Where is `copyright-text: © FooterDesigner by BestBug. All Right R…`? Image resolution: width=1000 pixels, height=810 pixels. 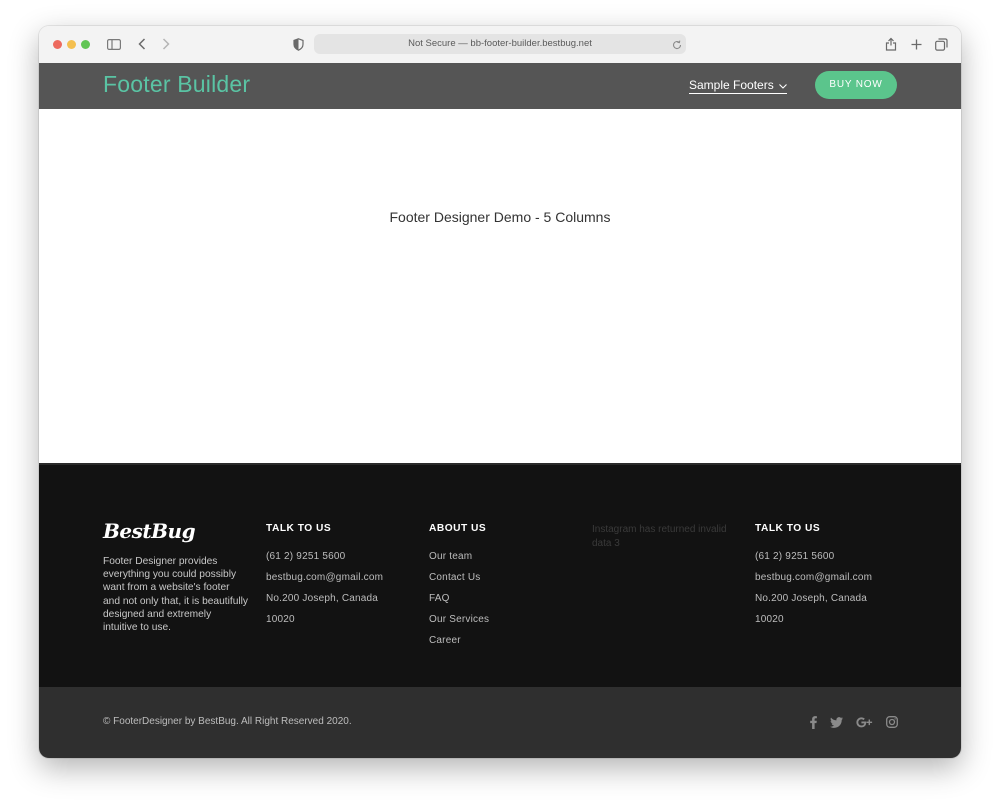
copyright-text: © FooterDesigner by BestBug. All Right R… is located at coordinates (227, 721).